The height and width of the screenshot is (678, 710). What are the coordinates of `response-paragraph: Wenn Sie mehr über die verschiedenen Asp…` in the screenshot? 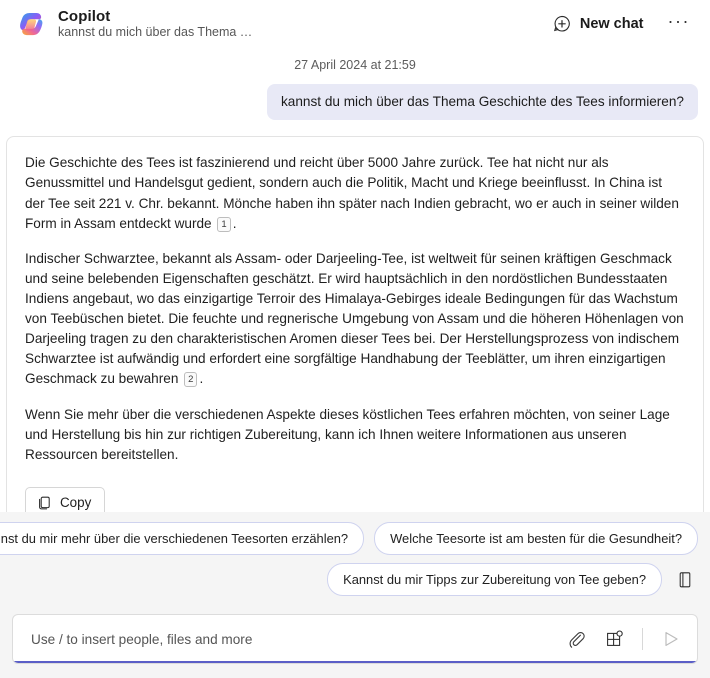 It's located at (355, 435).